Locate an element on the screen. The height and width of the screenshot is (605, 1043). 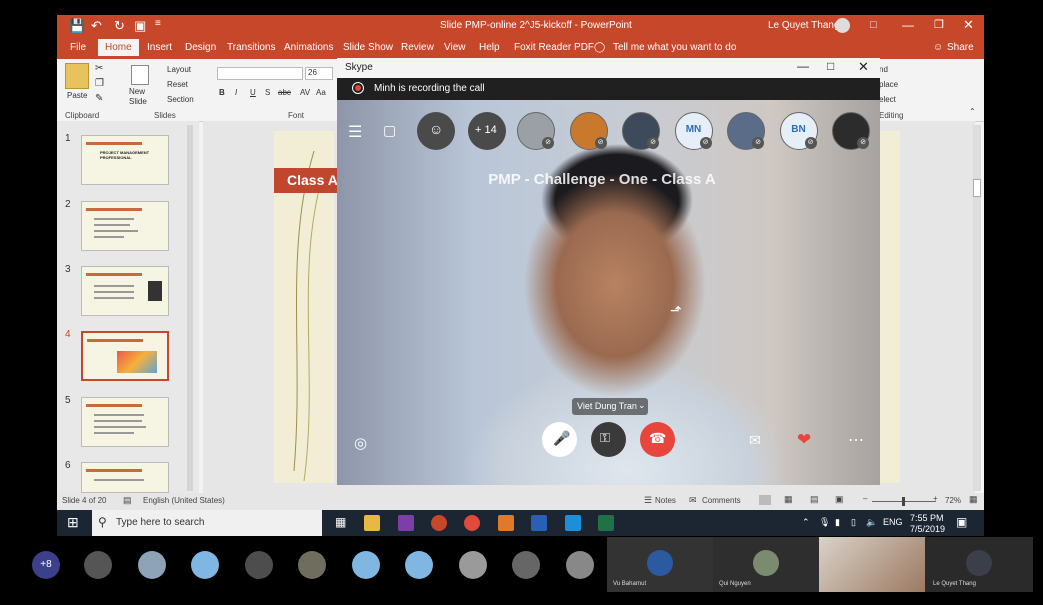
volume-icon: 🔈 is located at coordinates (871, 522).